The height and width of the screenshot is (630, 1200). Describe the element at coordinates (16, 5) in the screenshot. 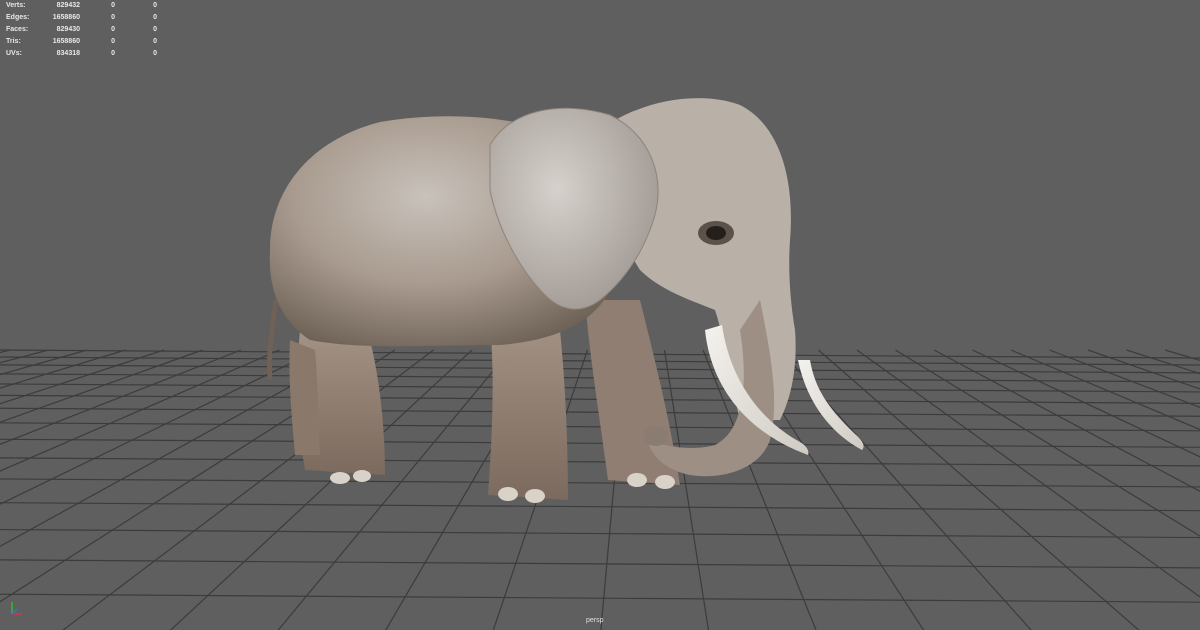

I see `hud-label: Verts:` at that location.